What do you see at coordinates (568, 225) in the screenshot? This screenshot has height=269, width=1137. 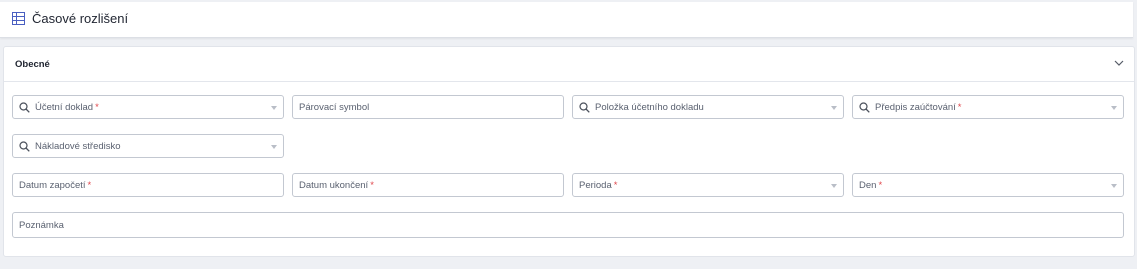 I see `poznamka-field: Poznámka` at bounding box center [568, 225].